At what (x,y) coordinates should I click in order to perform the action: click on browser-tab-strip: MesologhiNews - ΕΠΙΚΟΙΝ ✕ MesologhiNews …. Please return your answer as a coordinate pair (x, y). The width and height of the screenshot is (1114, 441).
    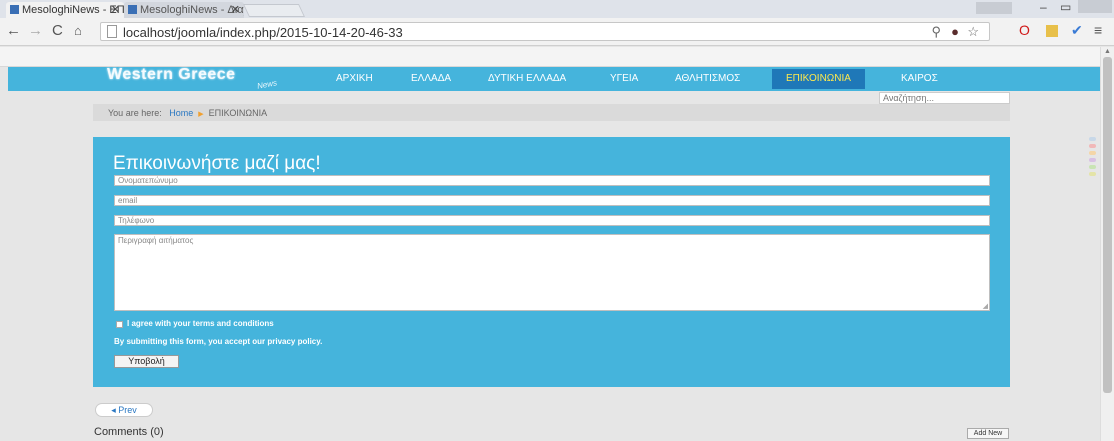
    Looking at the image, I should click on (557, 9).